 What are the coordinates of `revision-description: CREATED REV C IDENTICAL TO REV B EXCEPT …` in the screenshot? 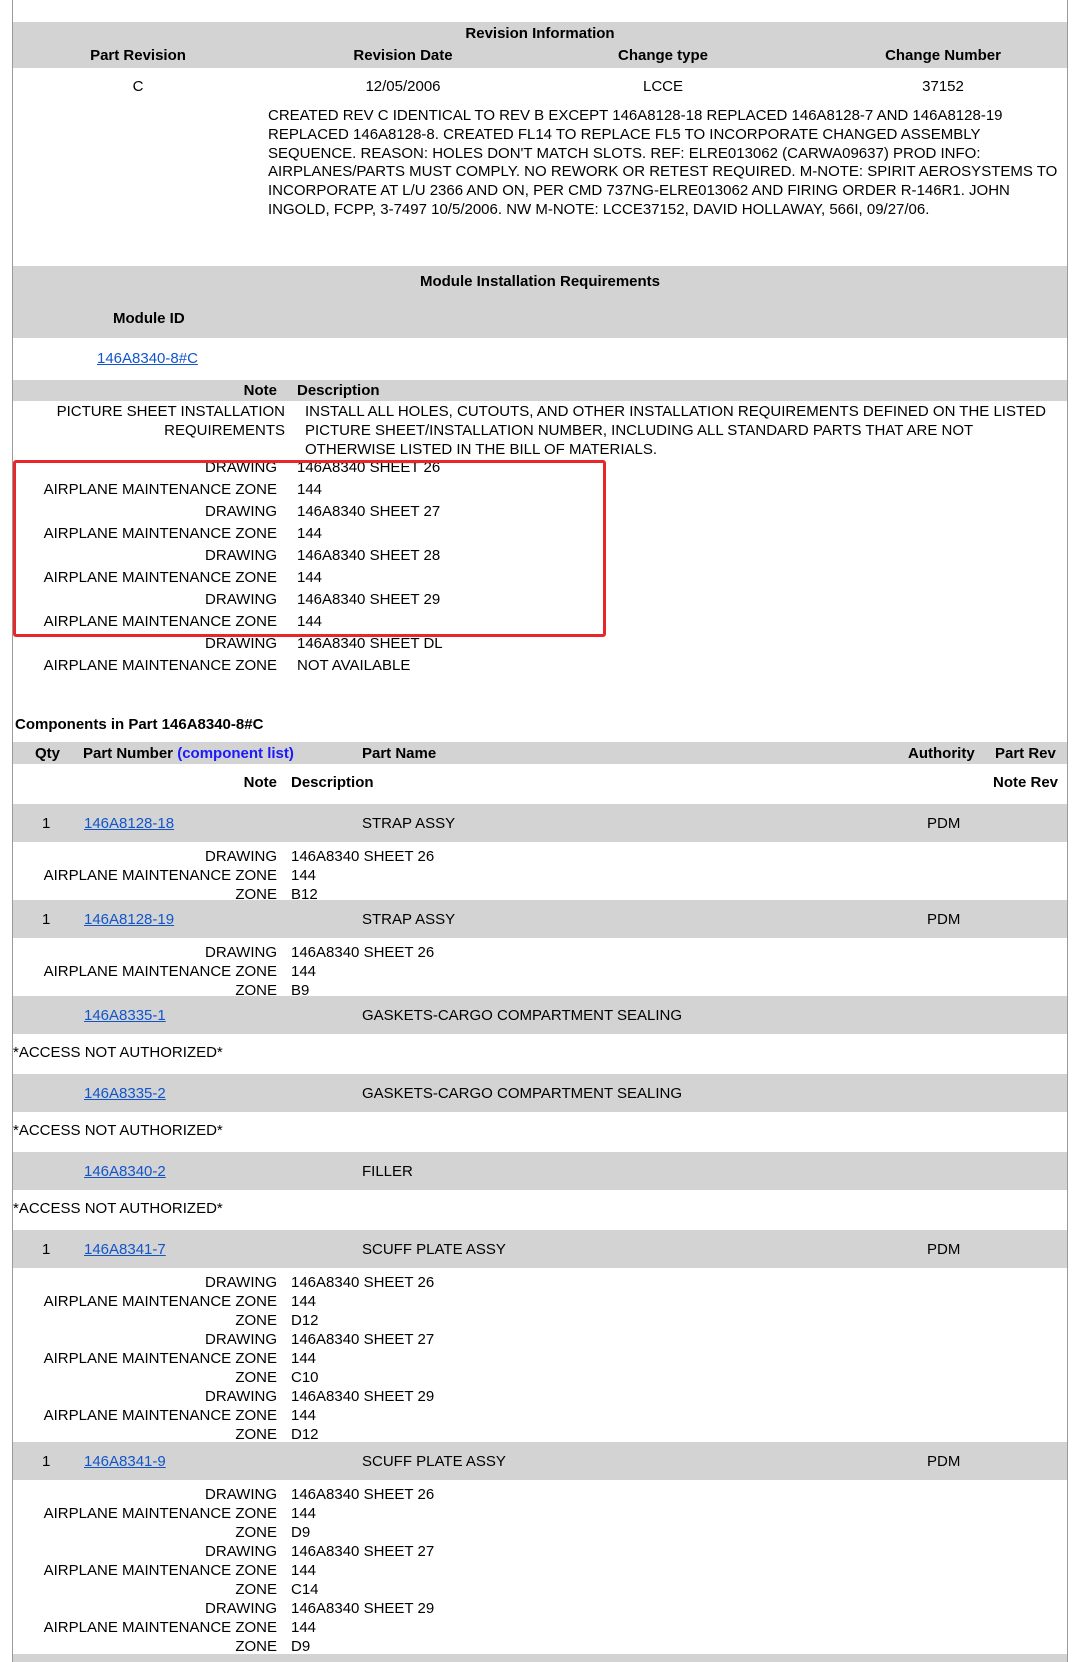 It's located at (663, 162).